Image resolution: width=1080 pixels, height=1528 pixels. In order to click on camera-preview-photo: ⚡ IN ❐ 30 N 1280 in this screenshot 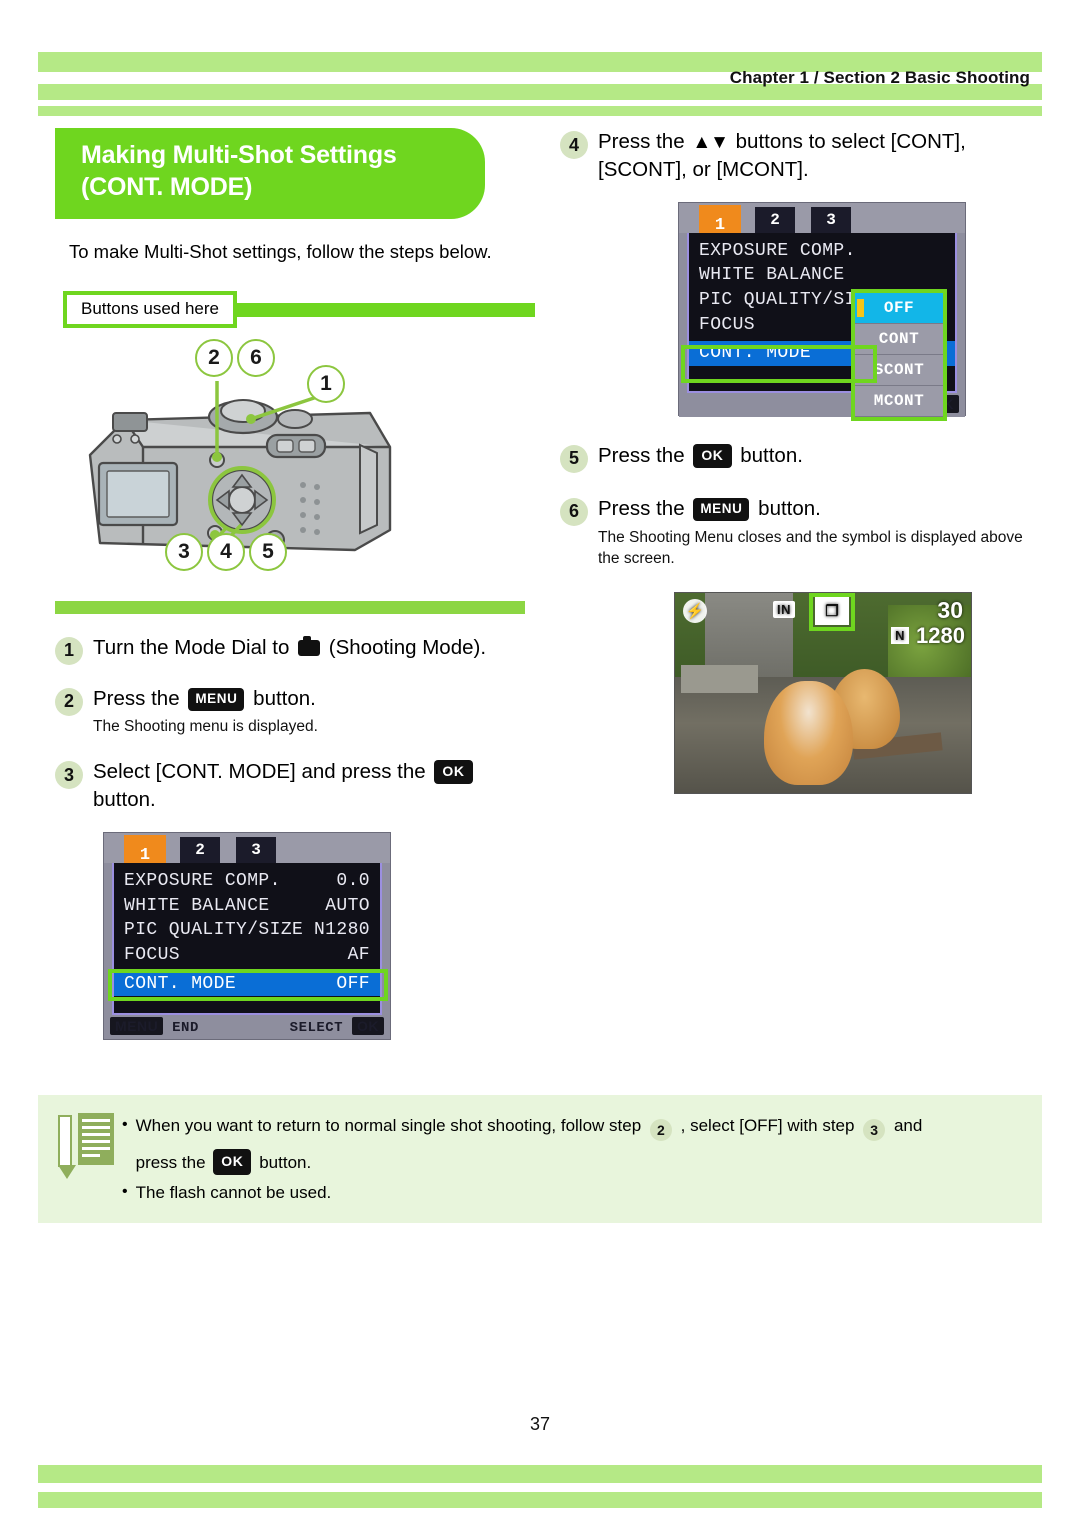, I will do `click(823, 693)`.